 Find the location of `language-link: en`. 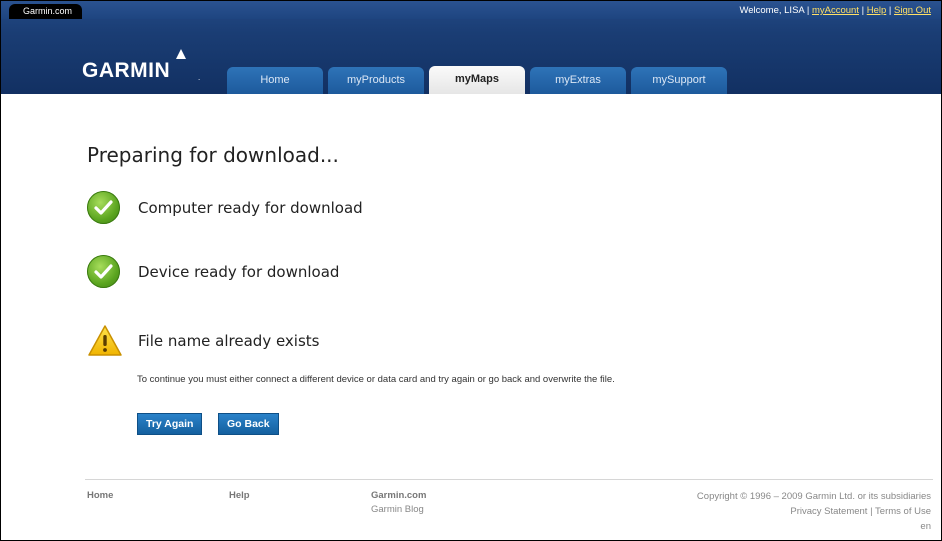

language-link: en is located at coordinates (814, 526).